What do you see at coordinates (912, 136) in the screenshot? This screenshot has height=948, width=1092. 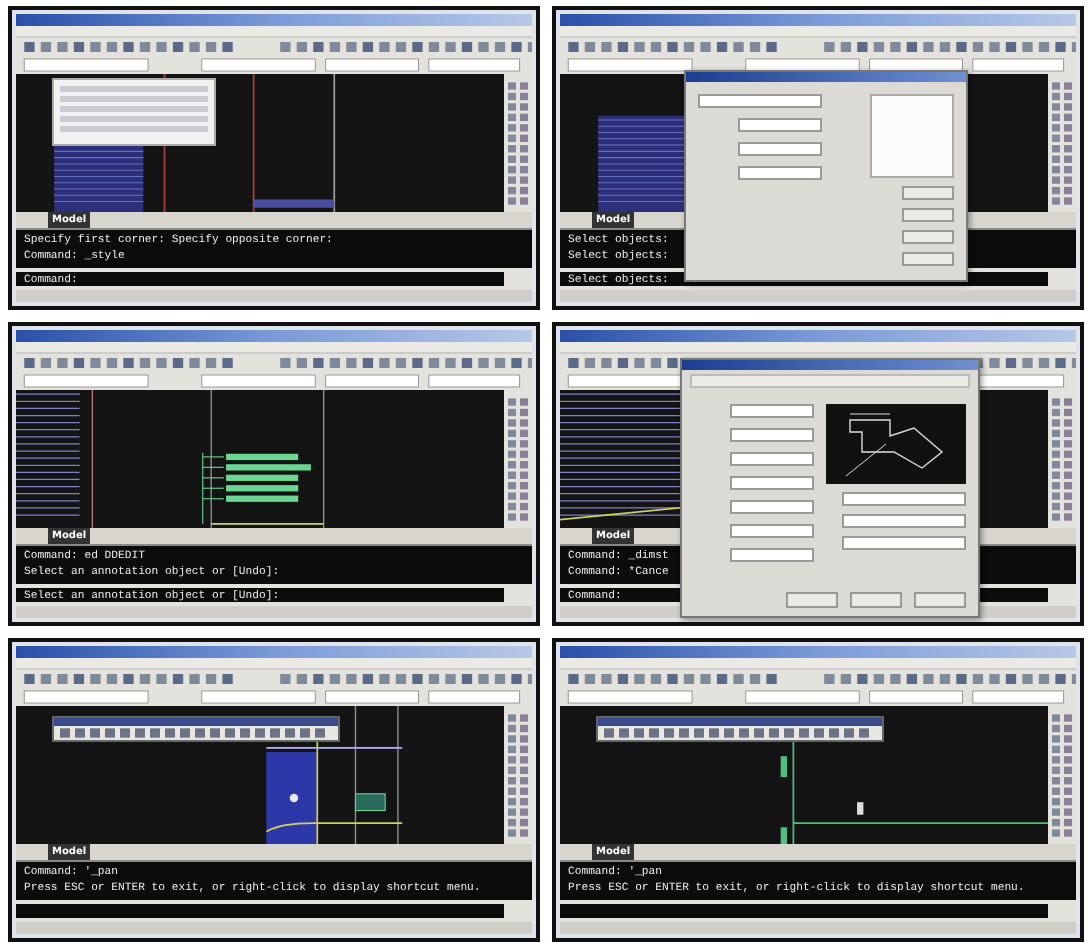 I see `preview-area` at bounding box center [912, 136].